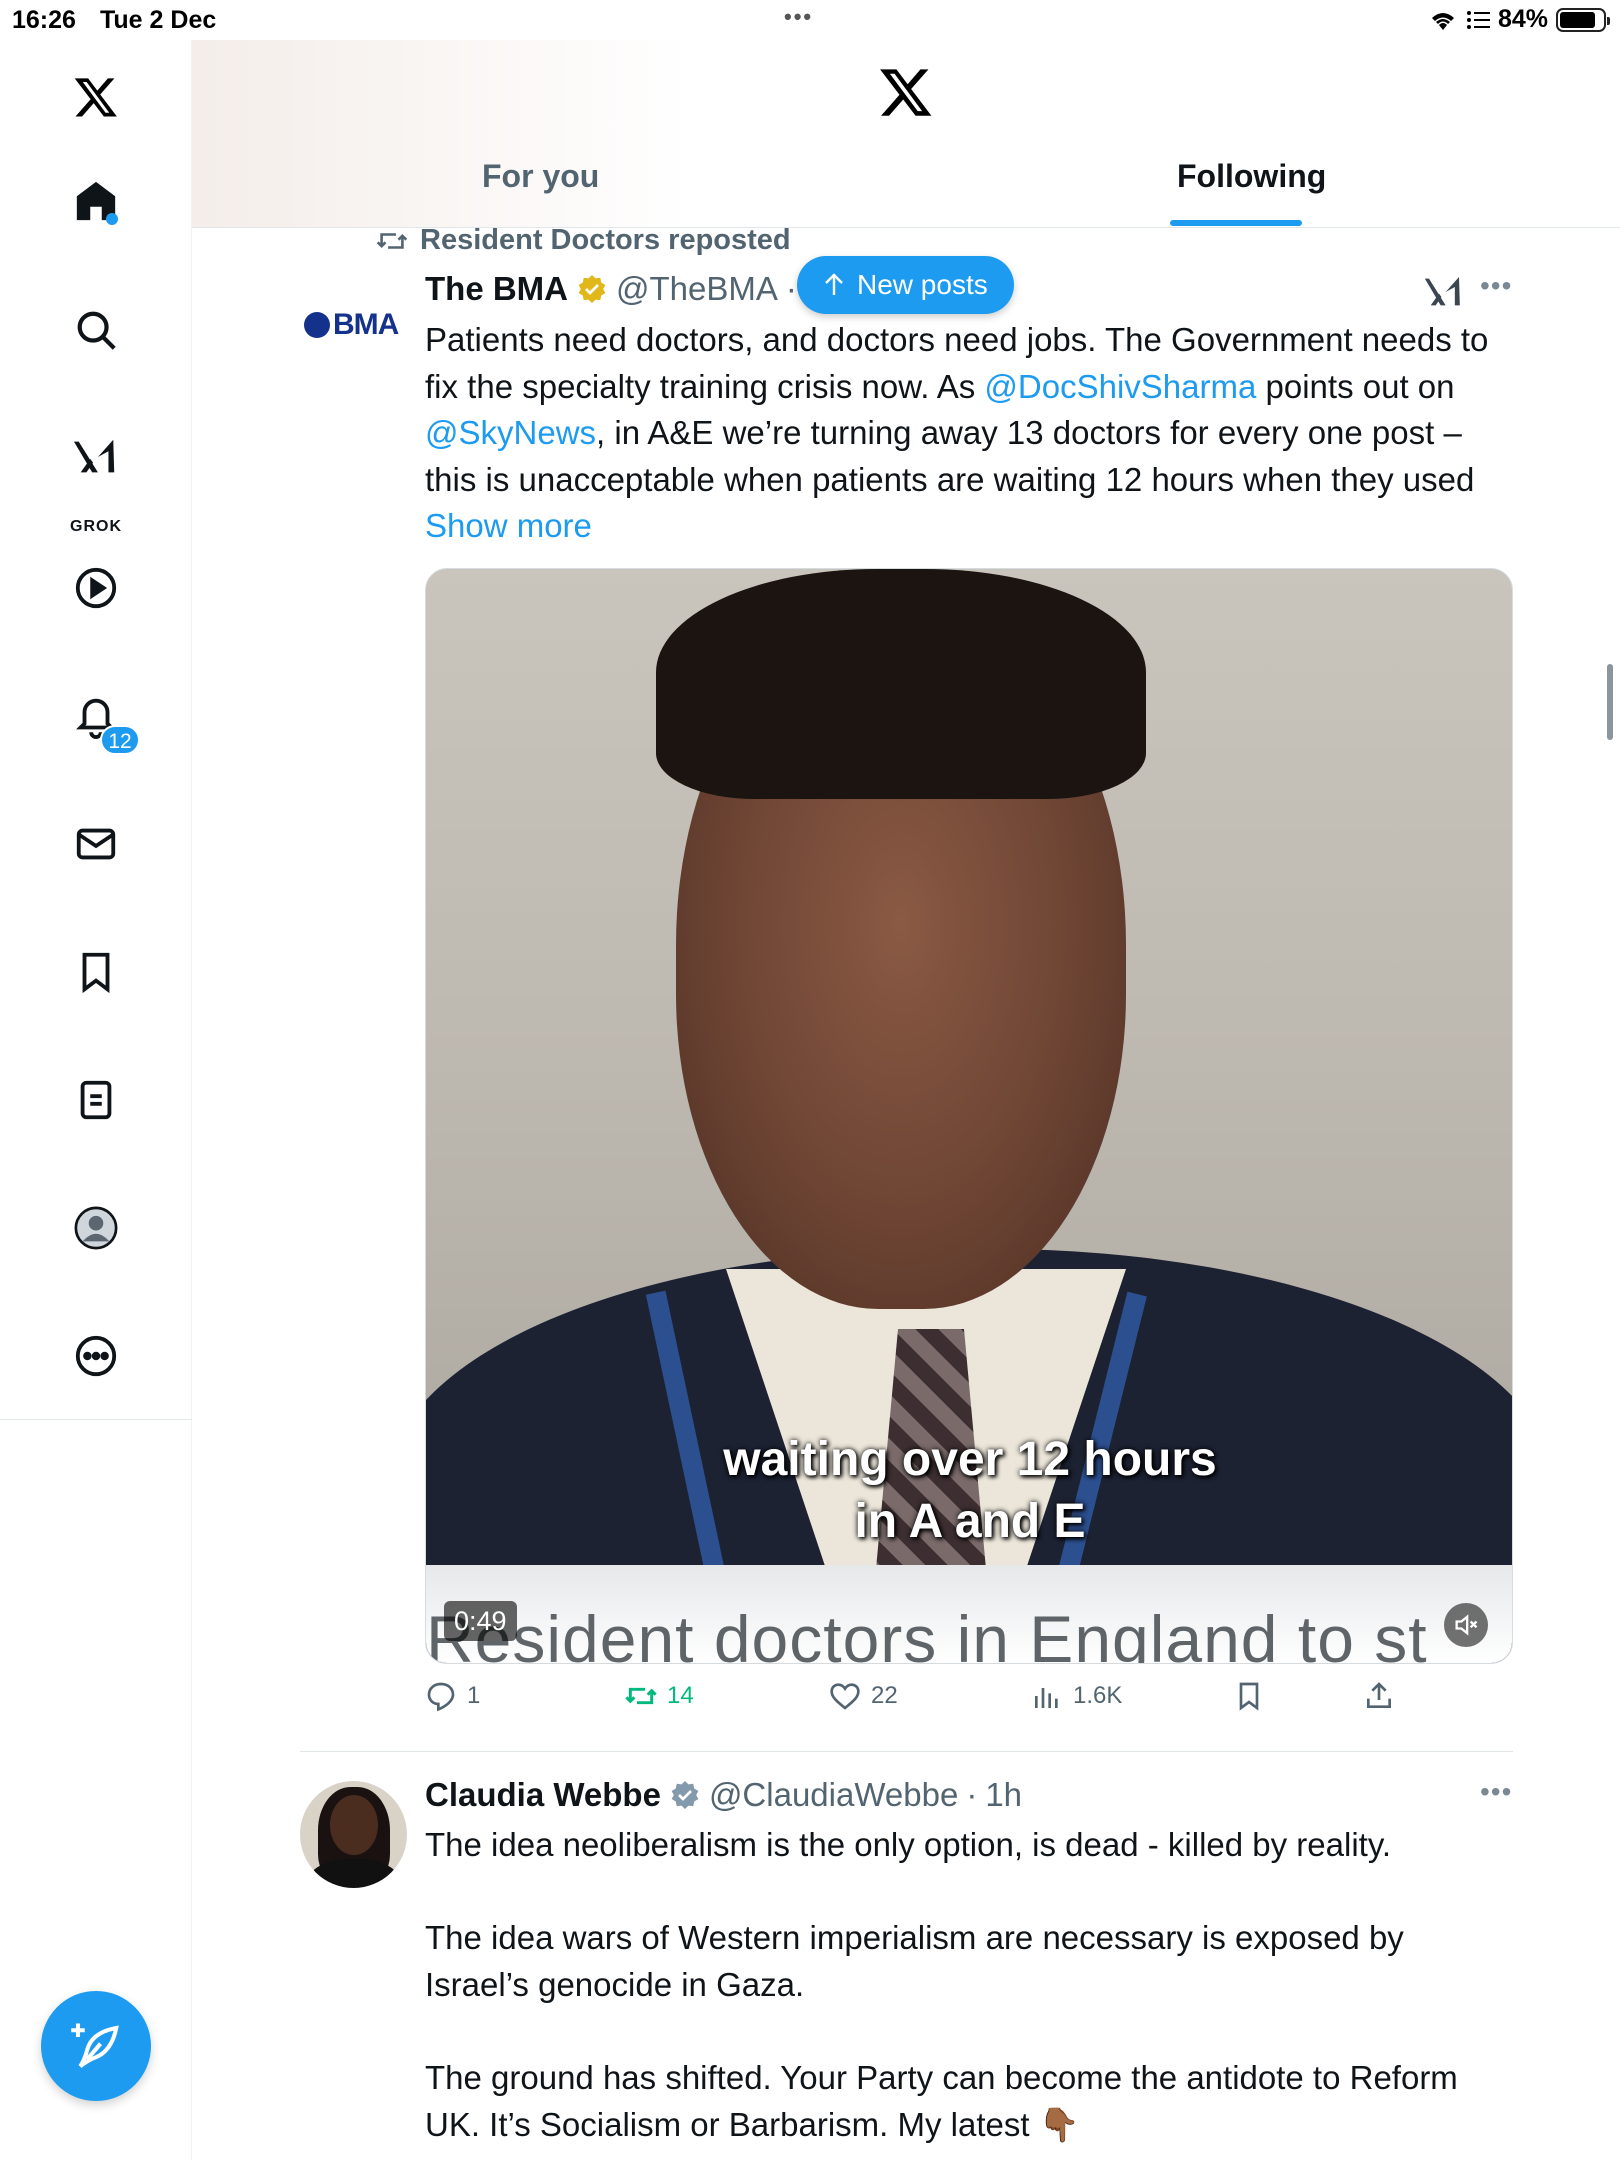  Describe the element at coordinates (354, 1825) in the screenshot. I see `avatar-face` at that location.